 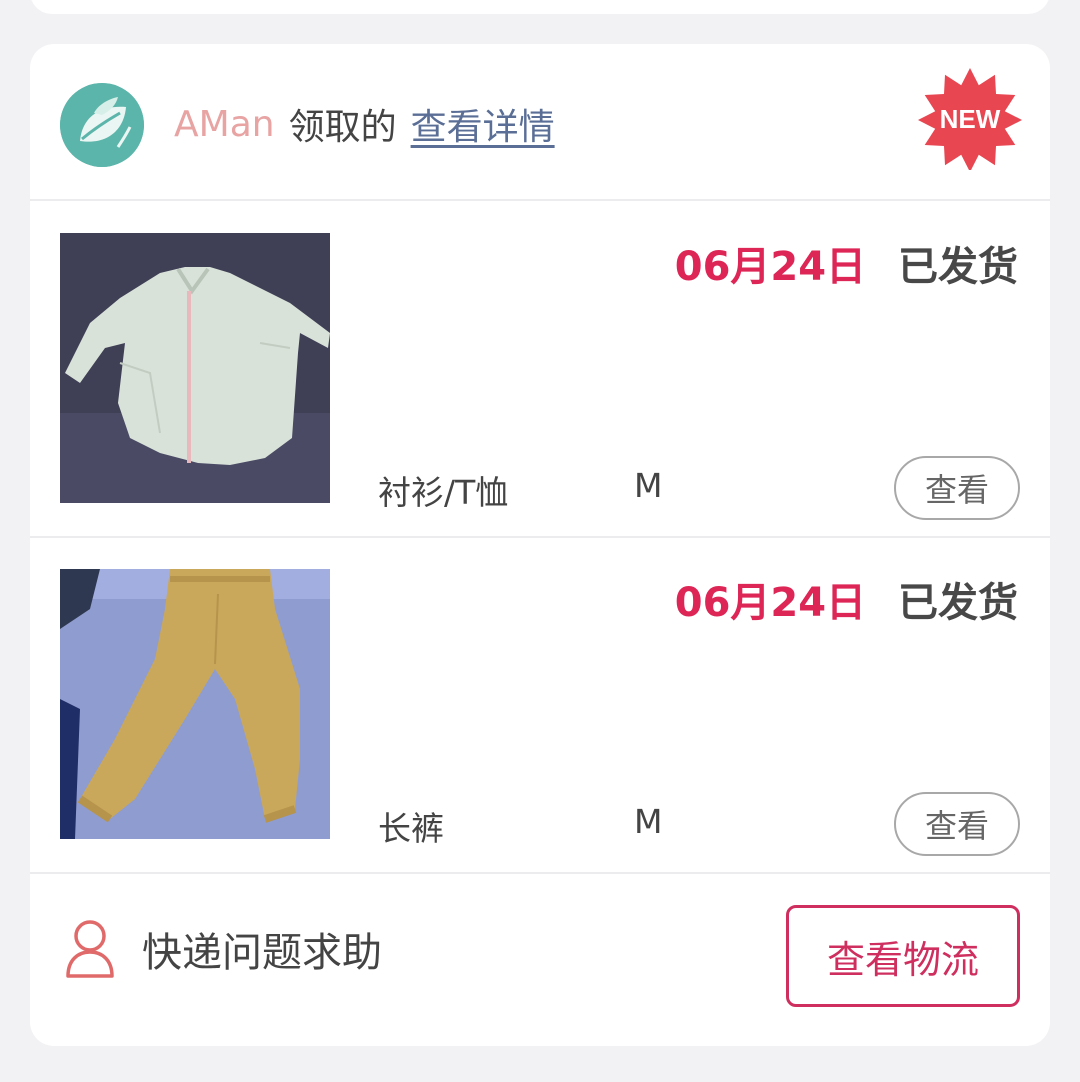 What do you see at coordinates (903, 956) in the screenshot?
I see `view-logistics-button: 查看物流` at bounding box center [903, 956].